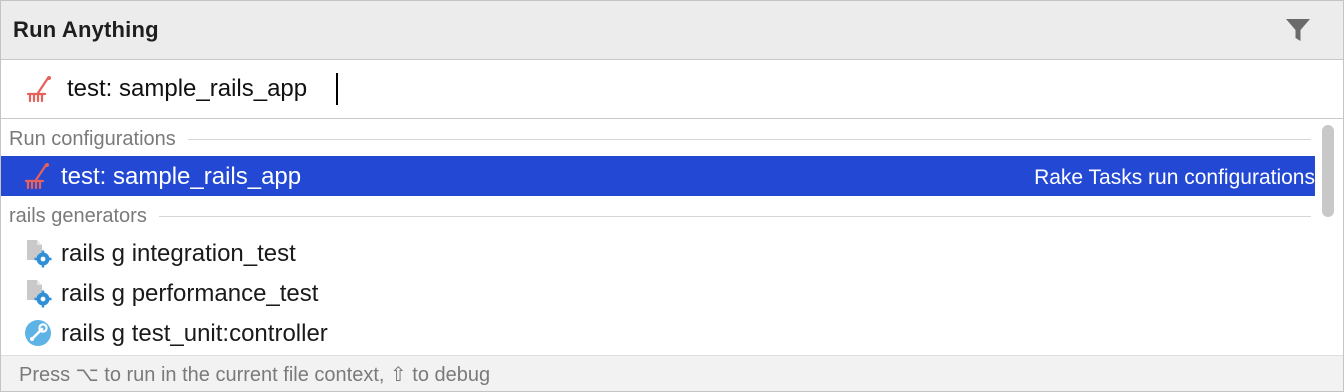 The height and width of the screenshot is (392, 1344). Describe the element at coordinates (178, 253) in the screenshot. I see `list-item-label: rails g integration_test` at that location.